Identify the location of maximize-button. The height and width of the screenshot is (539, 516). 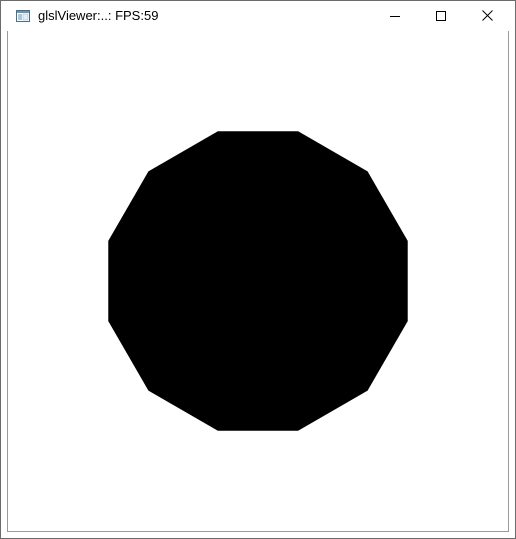
(441, 15).